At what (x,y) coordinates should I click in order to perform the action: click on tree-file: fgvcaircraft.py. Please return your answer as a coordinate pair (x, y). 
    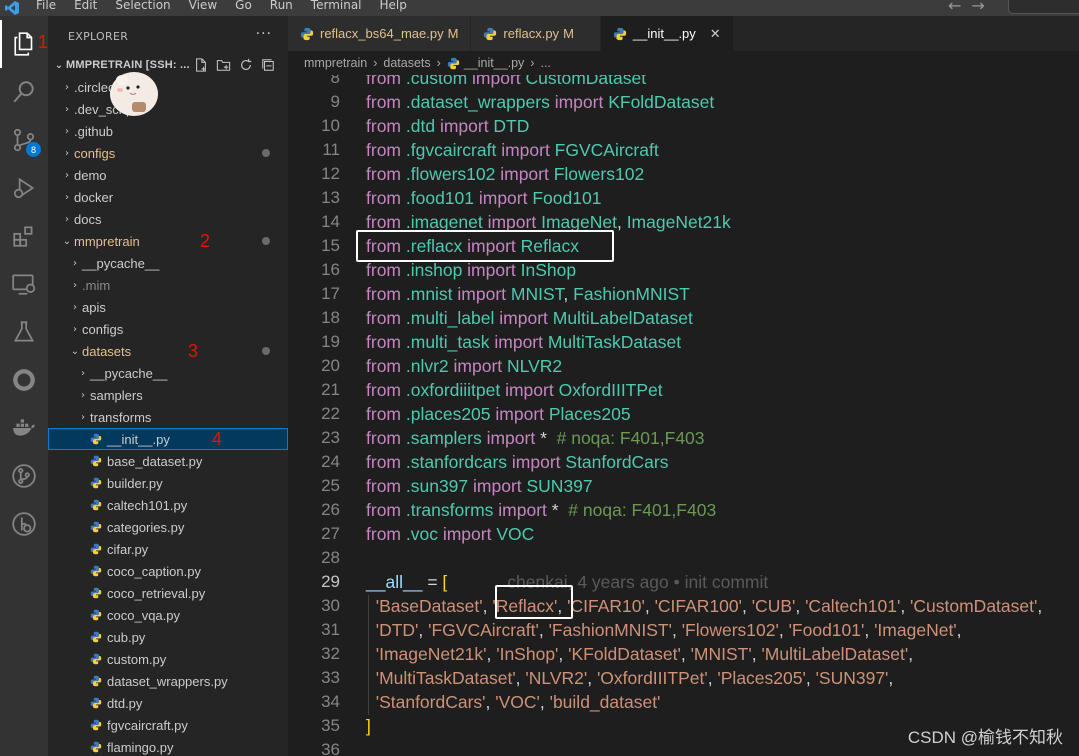
    Looking at the image, I should click on (168, 725).